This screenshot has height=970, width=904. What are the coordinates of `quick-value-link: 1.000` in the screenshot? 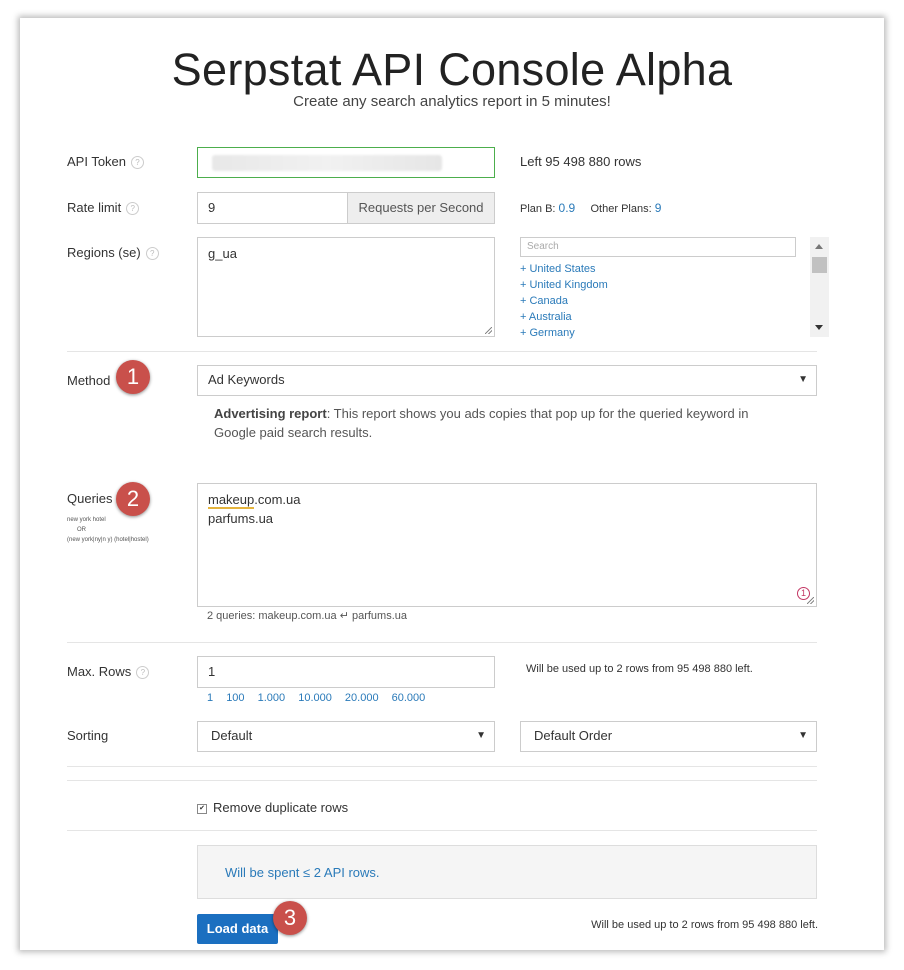 It's located at (272, 698).